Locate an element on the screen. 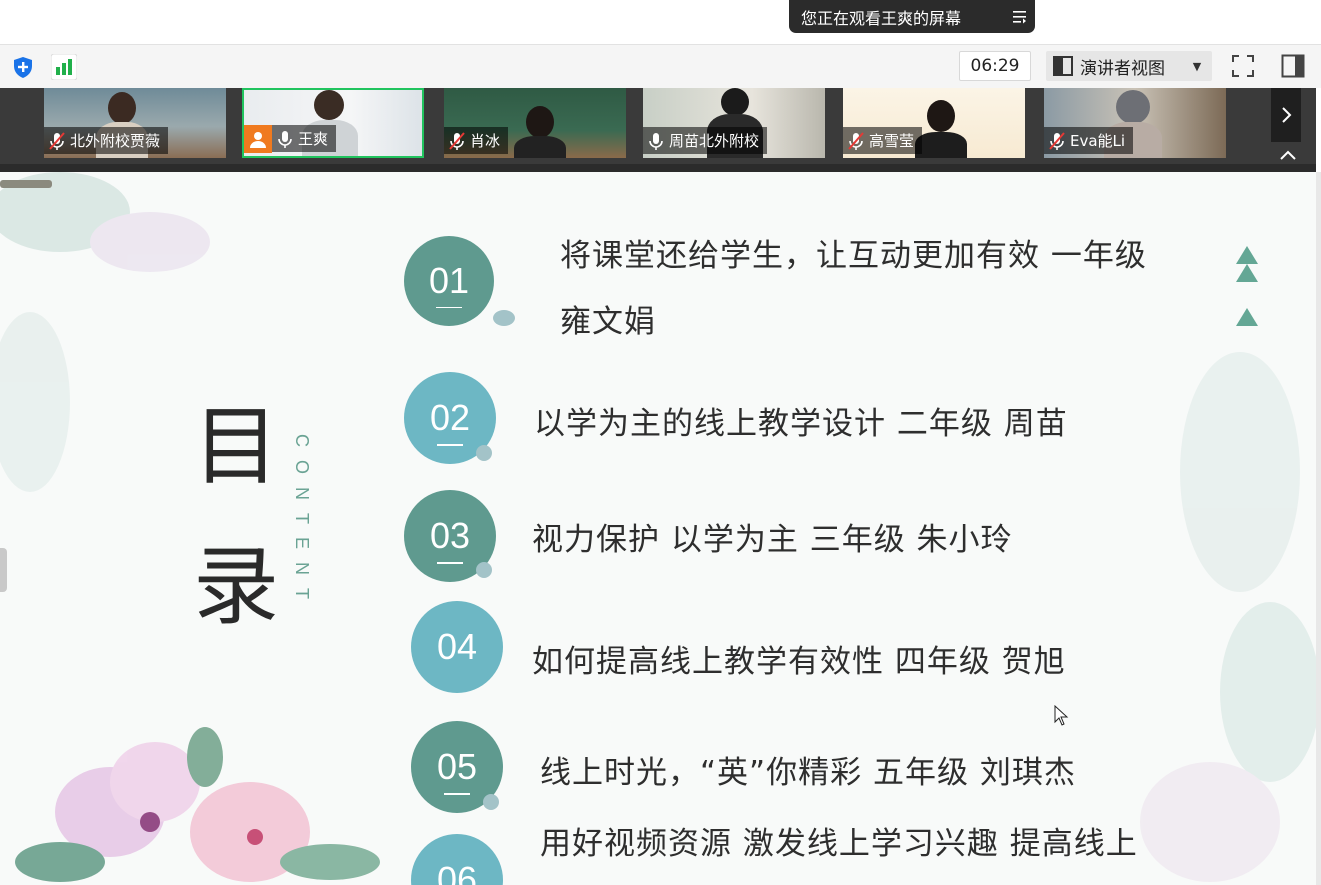 This screenshot has height=885, width=1321. side-drag-handle is located at coordinates (3, 570).